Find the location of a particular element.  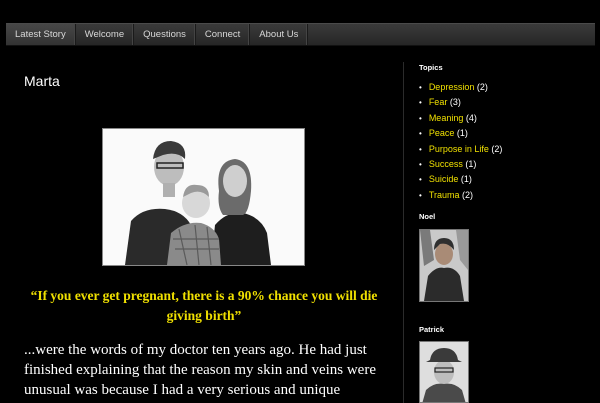

author-name-noel: Noel is located at coordinates (427, 216).